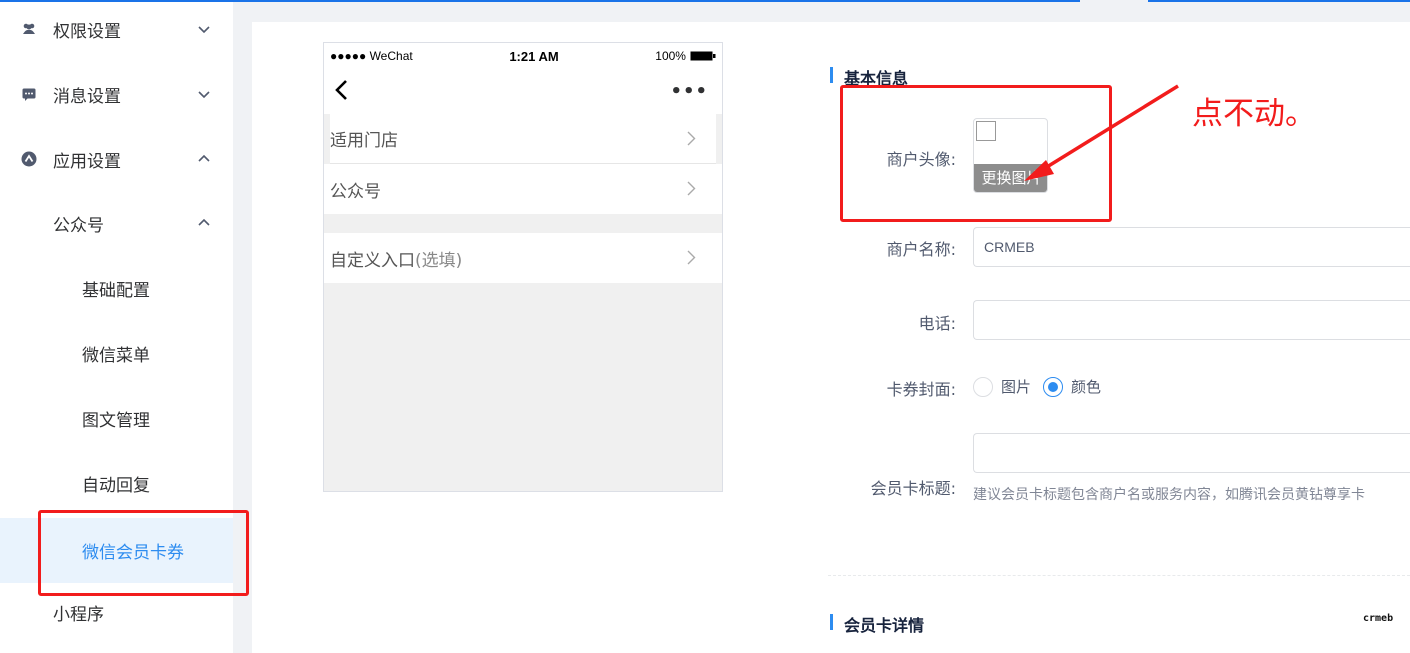  I want to click on sidebar-item-basic-config: 基础配置, so click(116, 288).